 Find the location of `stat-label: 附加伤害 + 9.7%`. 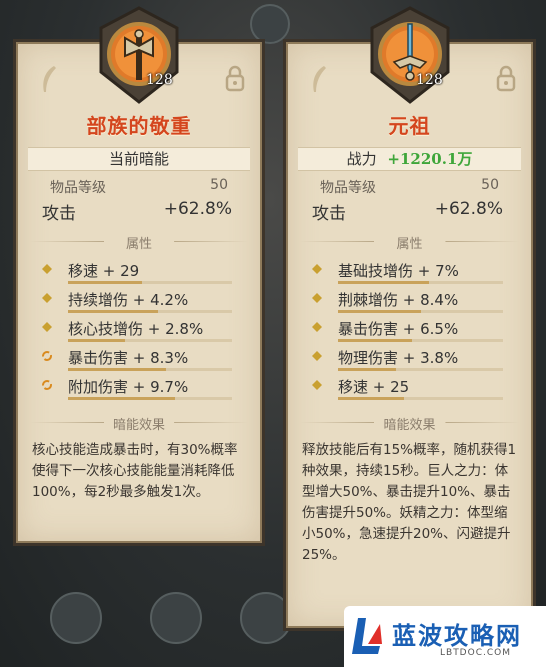

stat-label: 附加伤害 + 9.7% is located at coordinates (128, 387).